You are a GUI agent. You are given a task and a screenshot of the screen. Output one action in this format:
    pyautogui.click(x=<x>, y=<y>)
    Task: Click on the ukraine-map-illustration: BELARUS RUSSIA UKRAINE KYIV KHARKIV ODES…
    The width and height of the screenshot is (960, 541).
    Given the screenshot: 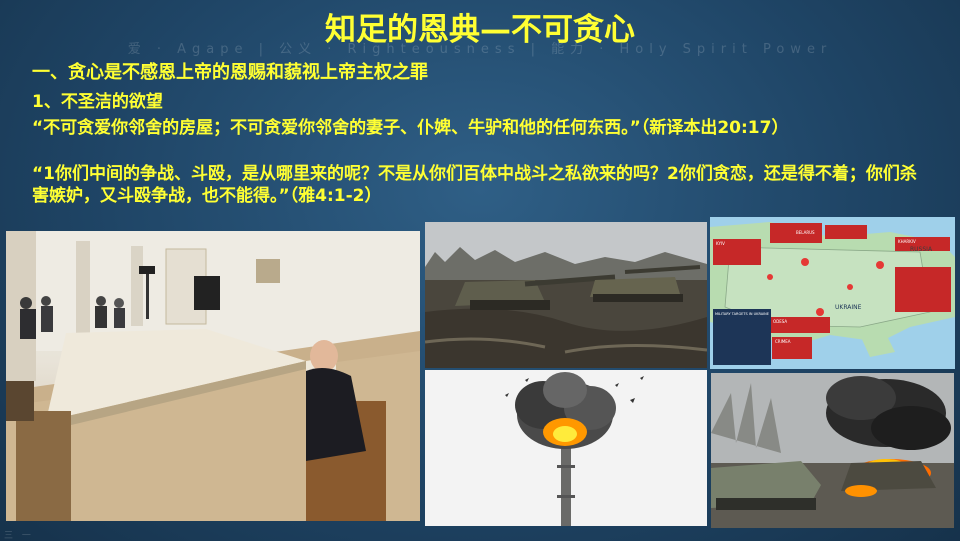 What is the action you would take?
    pyautogui.click(x=832, y=293)
    